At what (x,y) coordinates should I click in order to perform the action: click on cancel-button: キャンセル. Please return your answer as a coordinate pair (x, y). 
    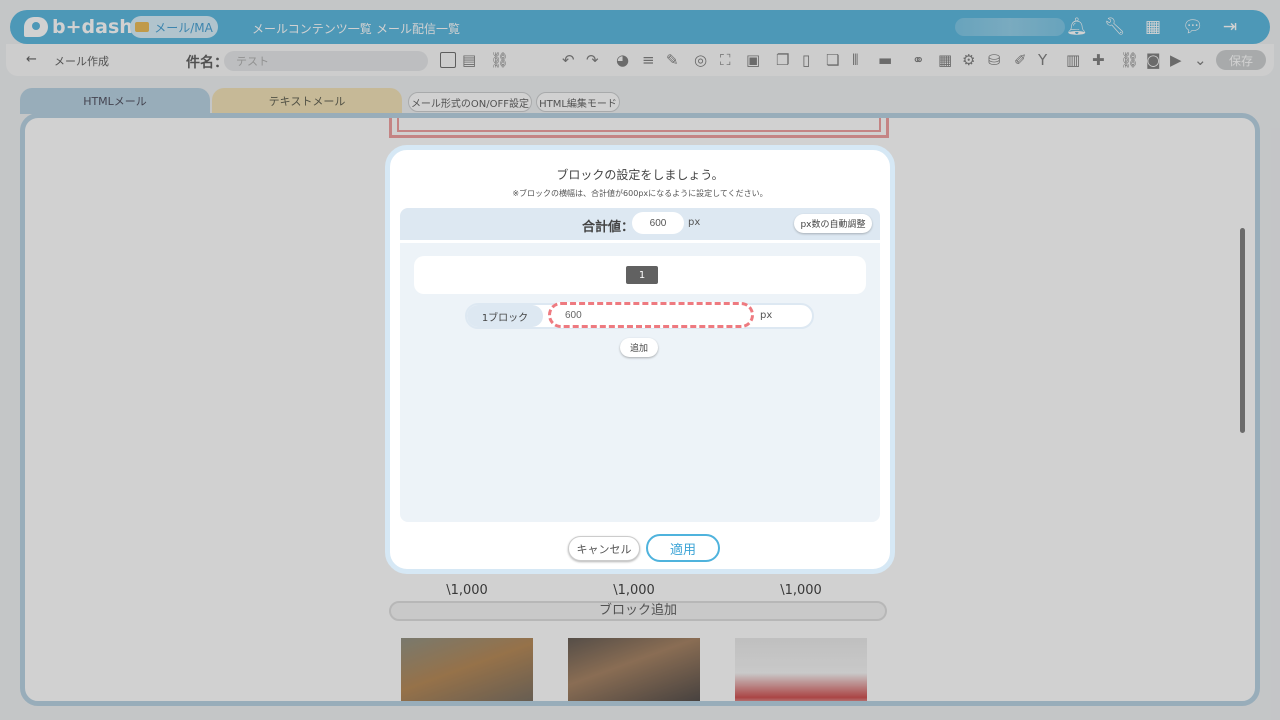
    Looking at the image, I should click on (604, 548).